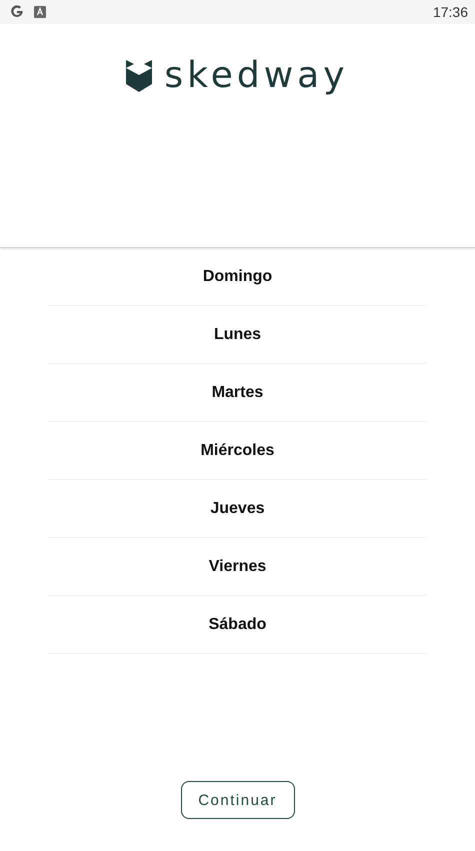  Describe the element at coordinates (17, 12) in the screenshot. I see `google-icon` at that location.